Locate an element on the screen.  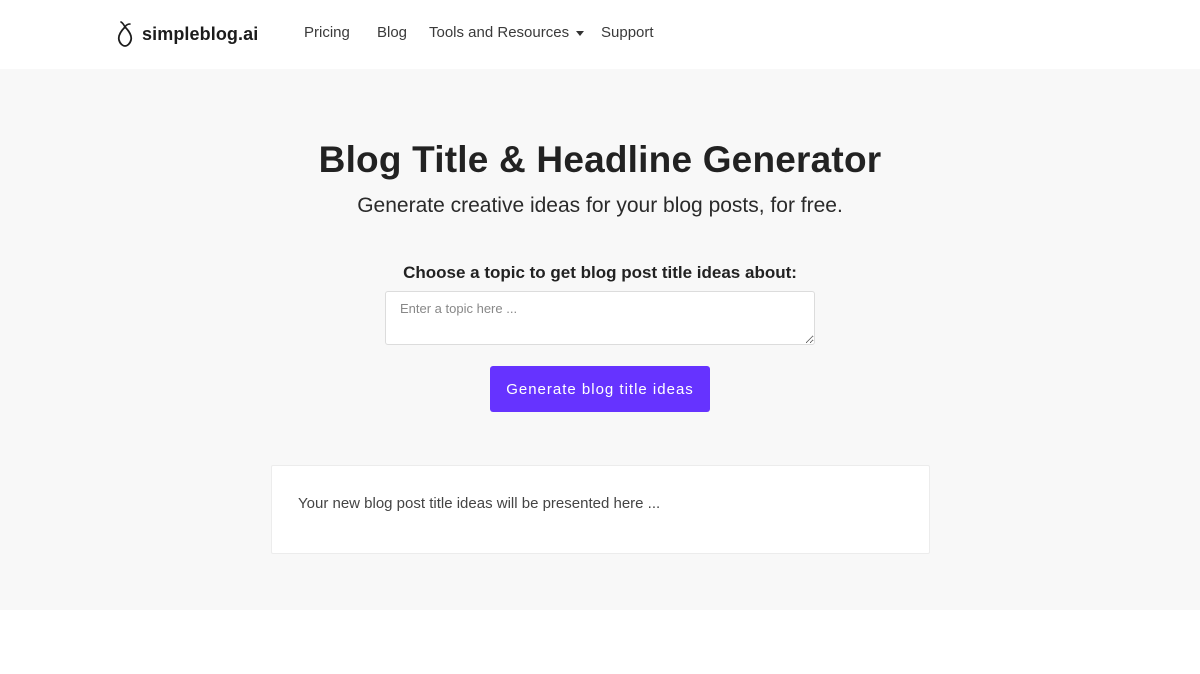
leaf-drop-icon is located at coordinates (125, 34).